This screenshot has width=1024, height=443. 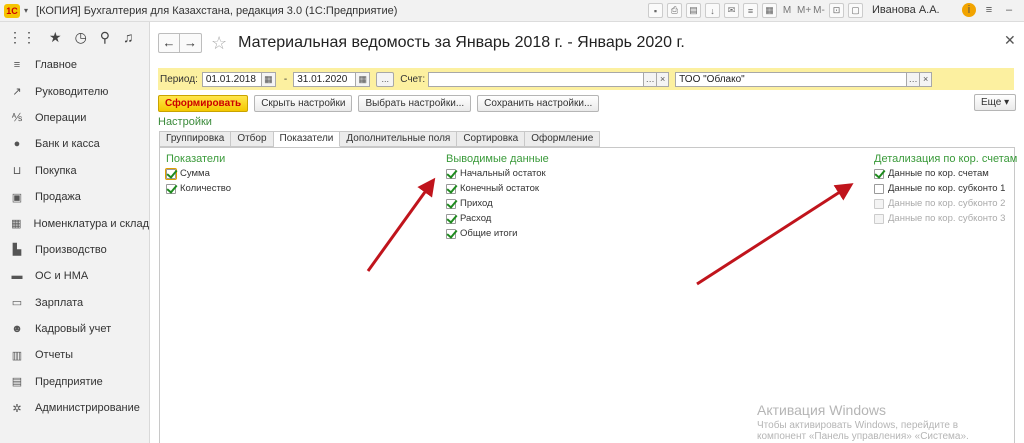 What do you see at coordinates (81, 37) in the screenshot?
I see `history-icon: ◷` at bounding box center [81, 37].